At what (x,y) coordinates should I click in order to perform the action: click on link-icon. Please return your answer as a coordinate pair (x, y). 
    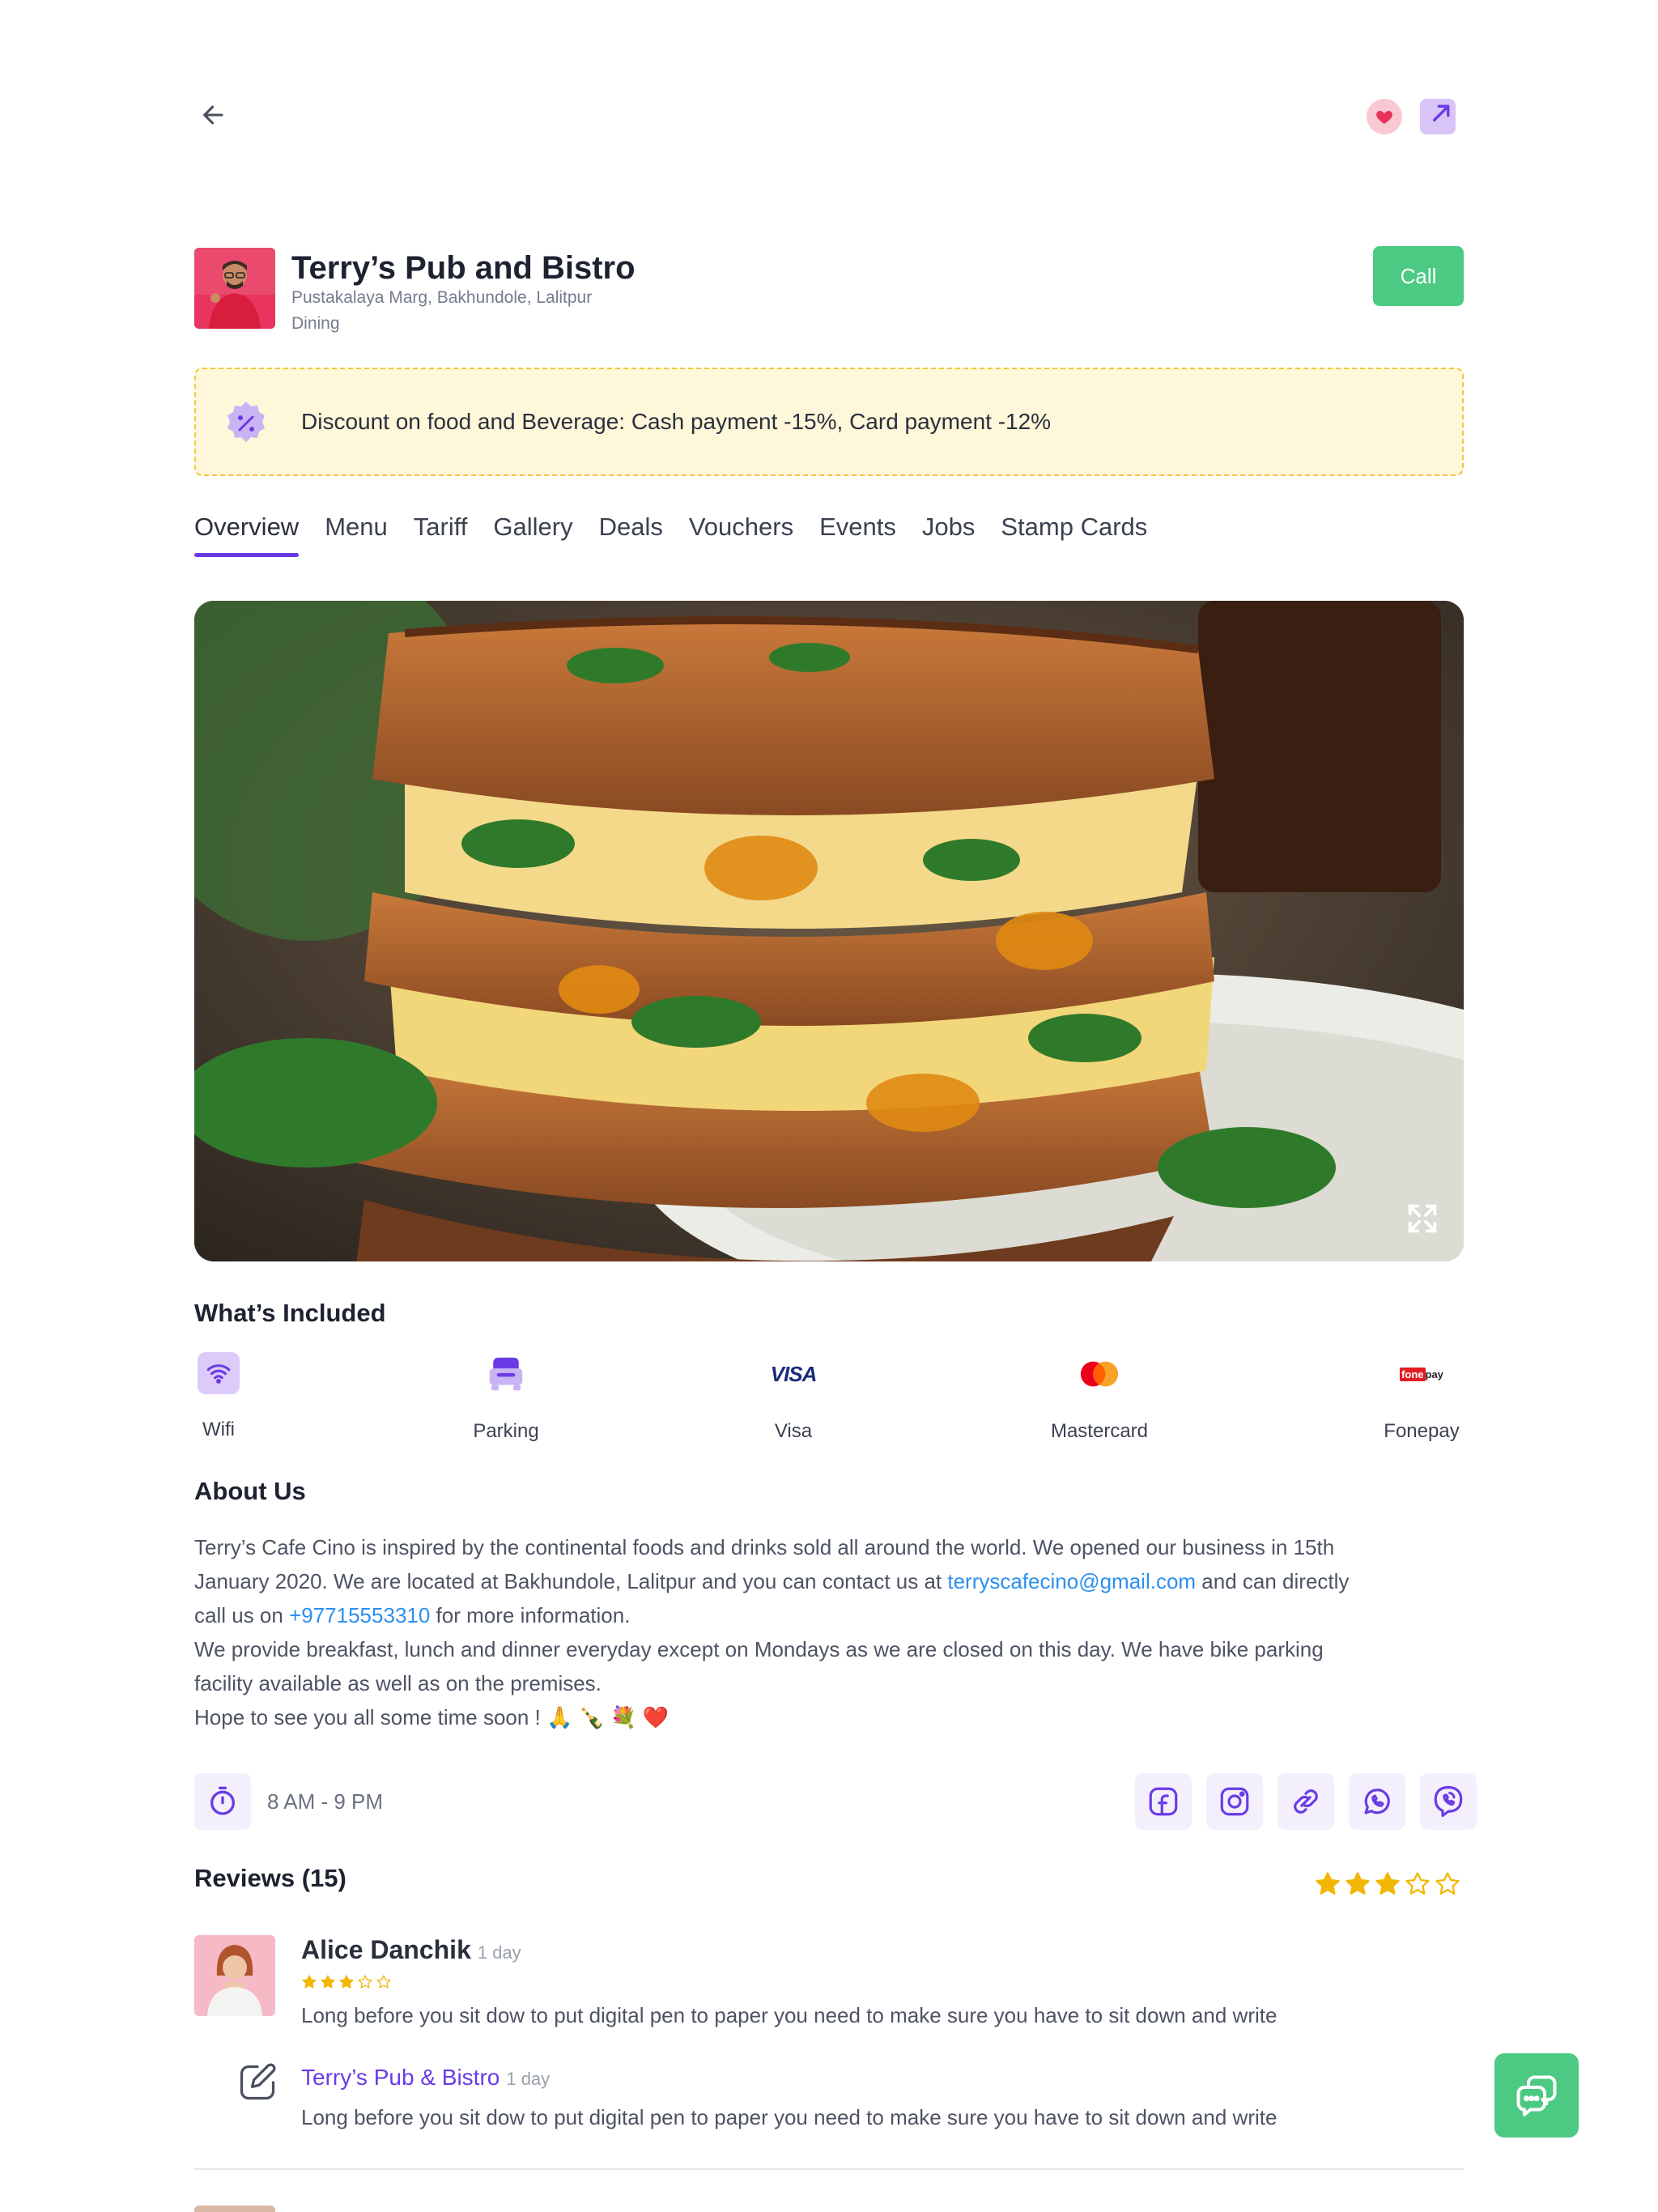
    Looking at the image, I should click on (1306, 1801).